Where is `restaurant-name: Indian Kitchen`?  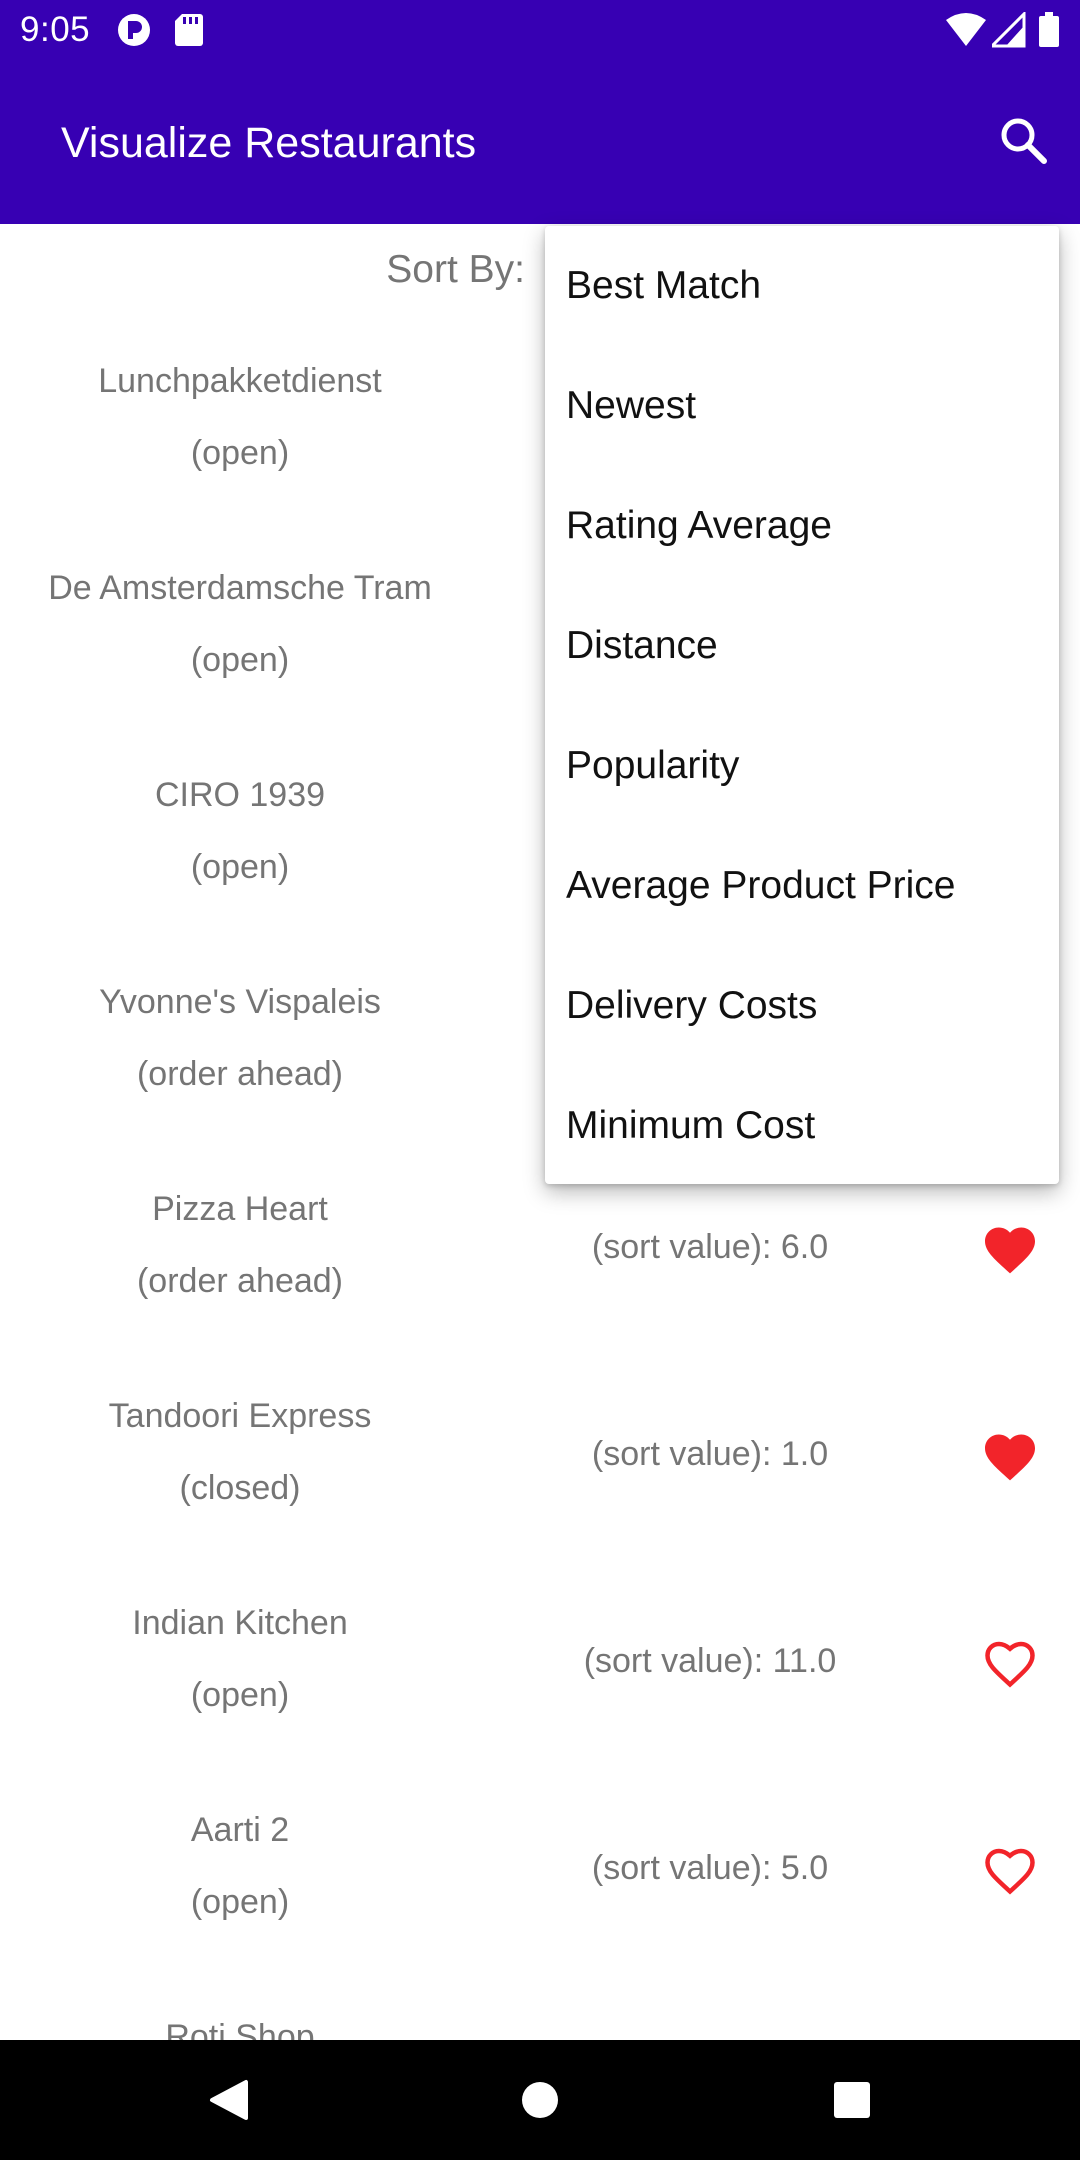 restaurant-name: Indian Kitchen is located at coordinates (240, 1623).